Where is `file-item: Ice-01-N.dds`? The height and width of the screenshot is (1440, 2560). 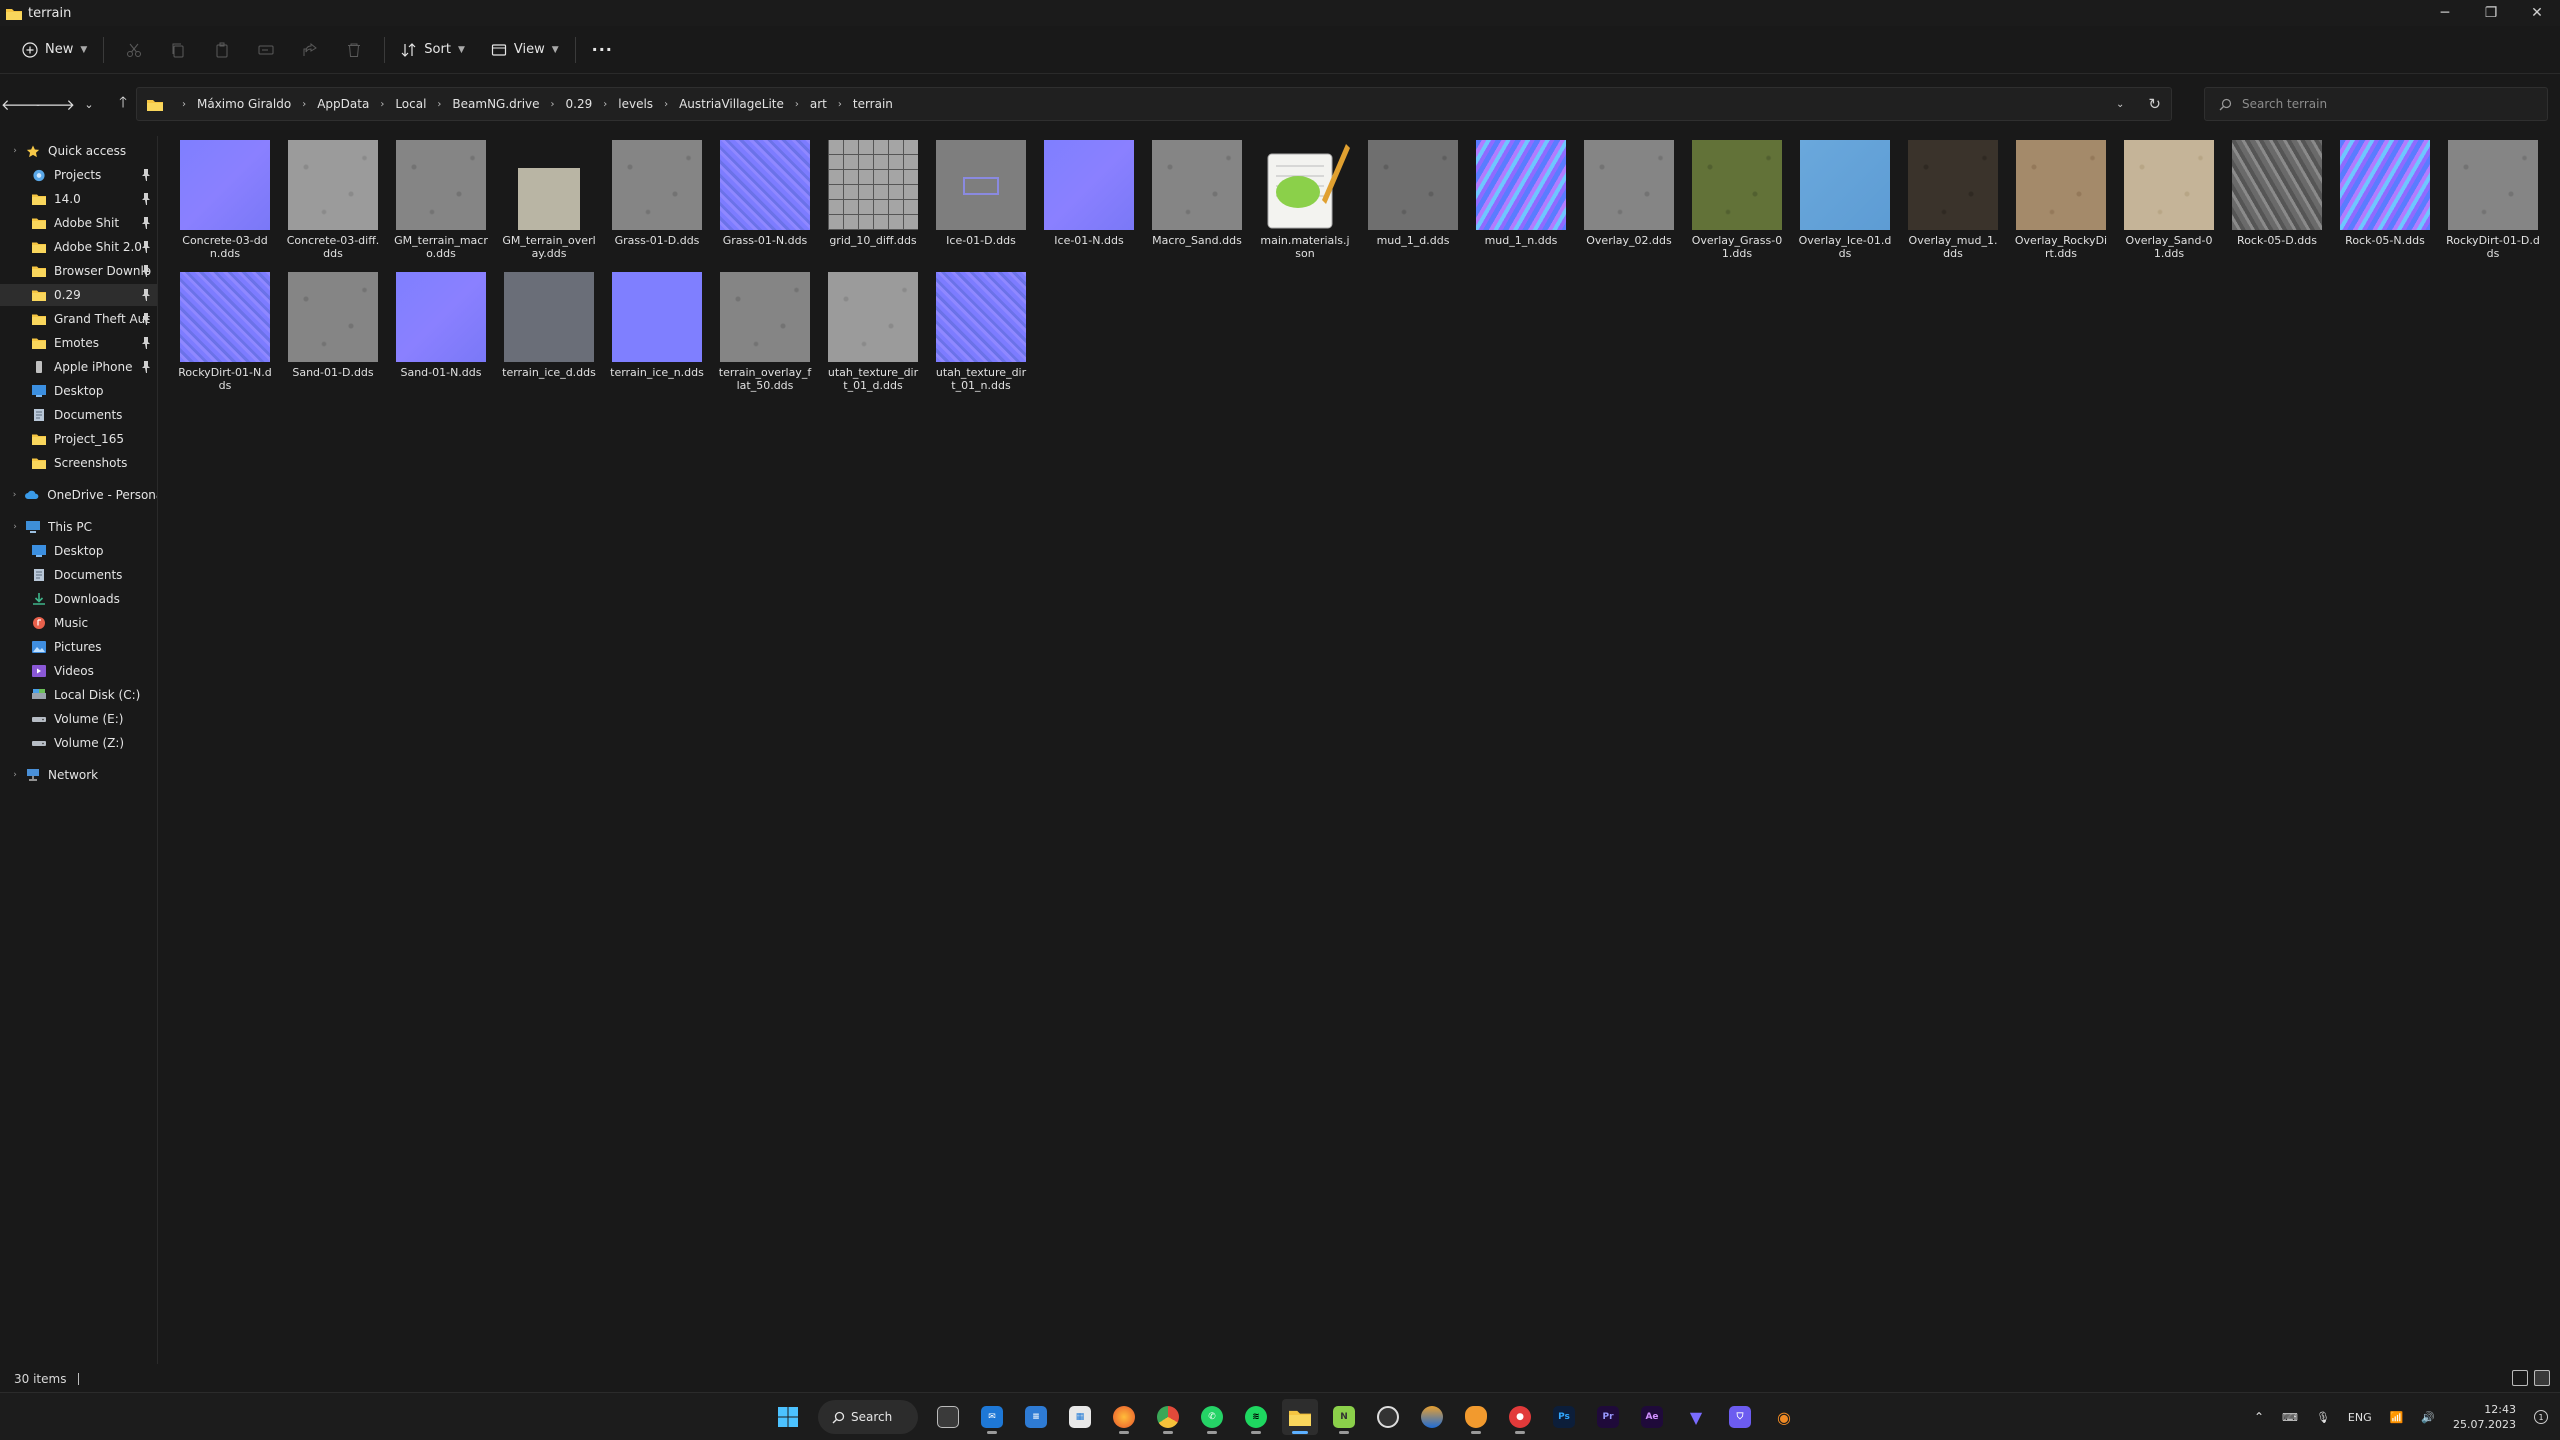 file-item: Ice-01-N.dds is located at coordinates (1089, 204).